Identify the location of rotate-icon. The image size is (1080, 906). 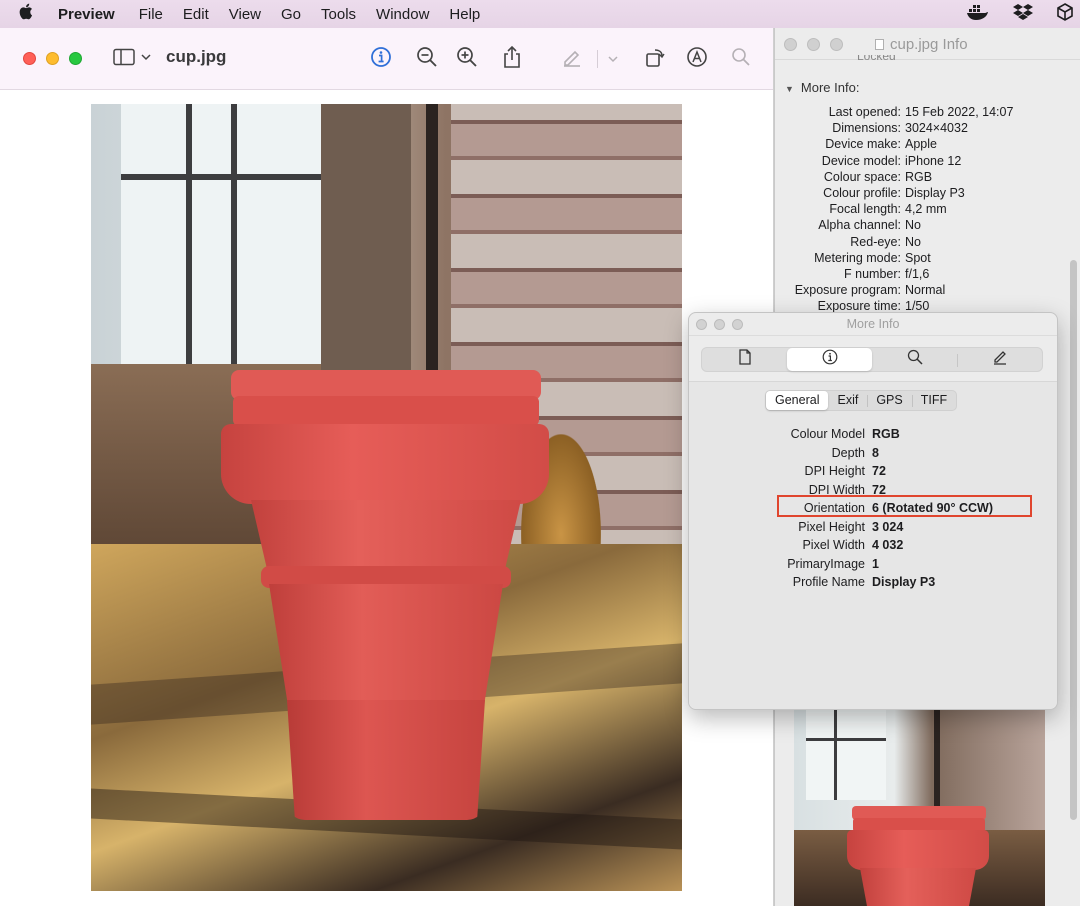
(655, 59).